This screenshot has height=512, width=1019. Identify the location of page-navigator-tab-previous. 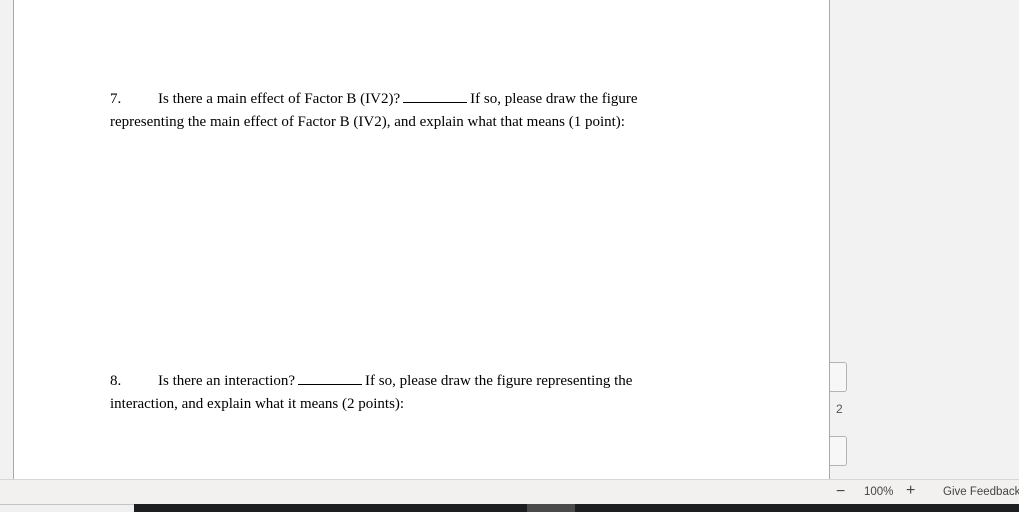
(838, 377).